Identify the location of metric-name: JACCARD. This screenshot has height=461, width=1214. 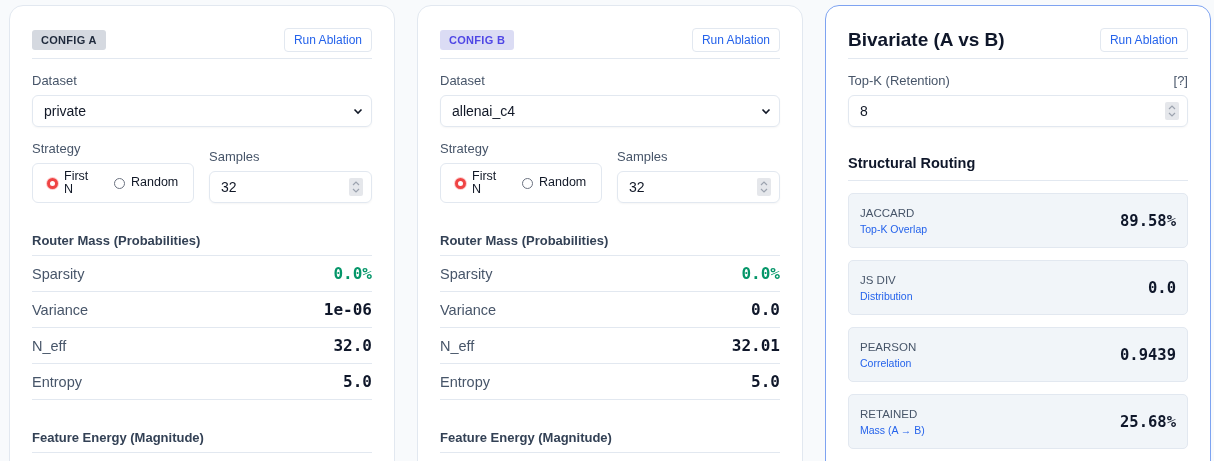
(888, 212).